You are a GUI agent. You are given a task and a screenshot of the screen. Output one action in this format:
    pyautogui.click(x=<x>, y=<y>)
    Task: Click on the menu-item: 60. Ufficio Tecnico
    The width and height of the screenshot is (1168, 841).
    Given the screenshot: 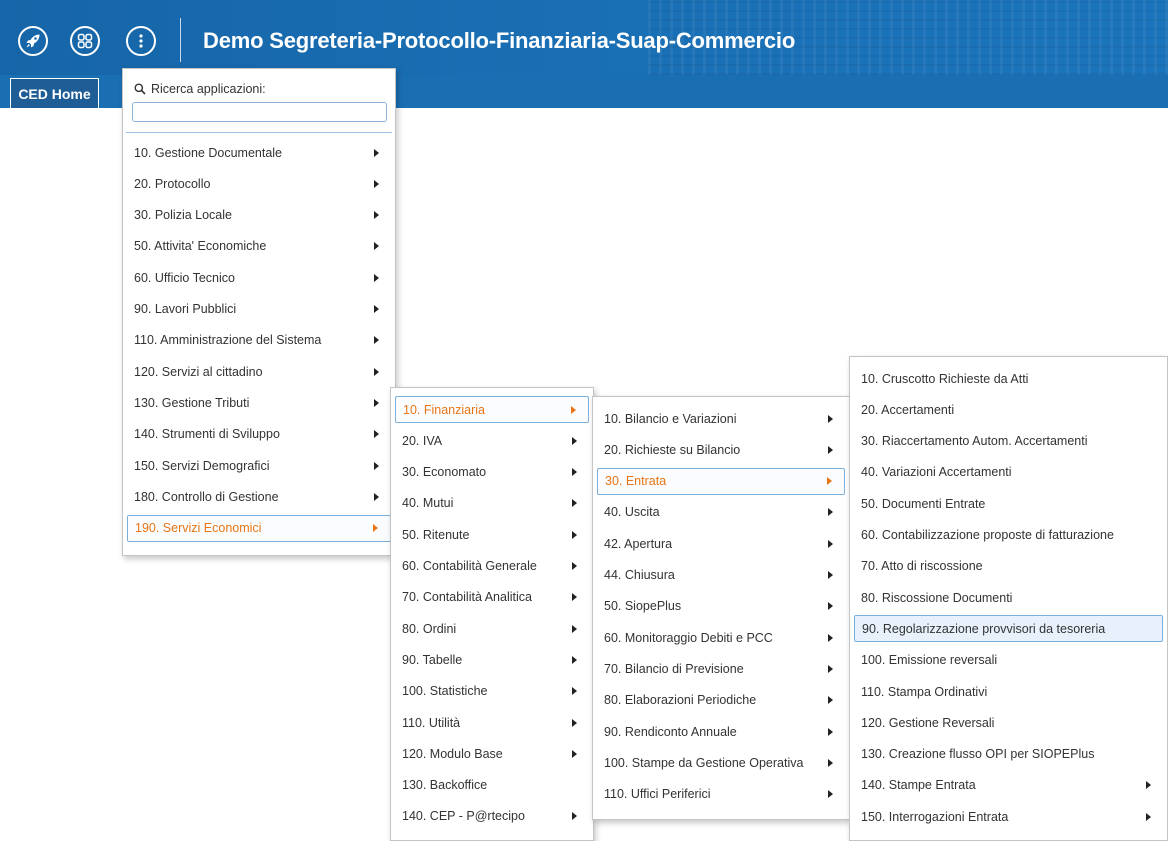 What is the action you would take?
    pyautogui.click(x=259, y=277)
    